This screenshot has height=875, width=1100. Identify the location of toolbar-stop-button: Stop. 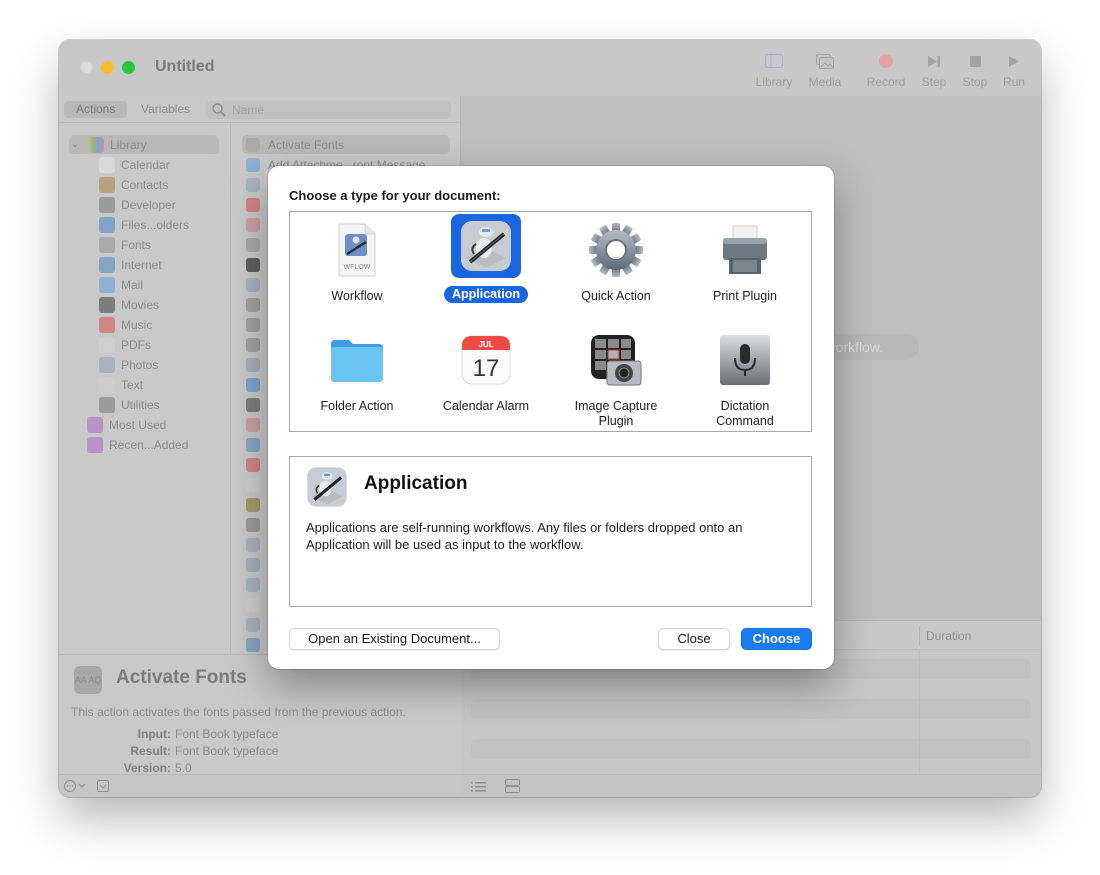
(975, 69).